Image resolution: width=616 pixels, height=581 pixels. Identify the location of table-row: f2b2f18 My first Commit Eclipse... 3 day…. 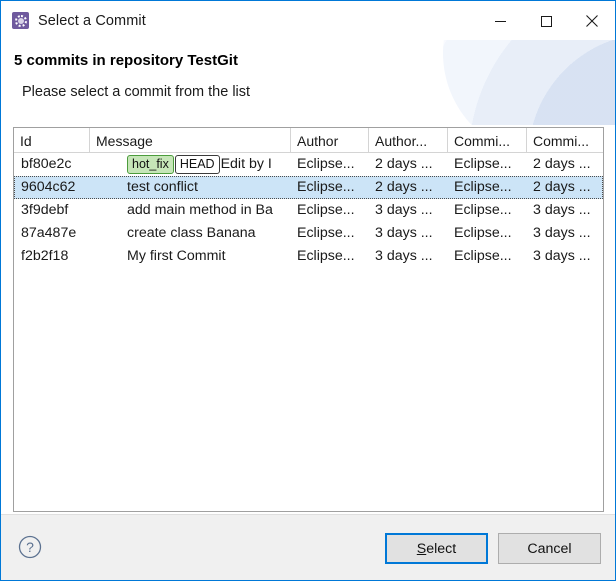
(308, 256).